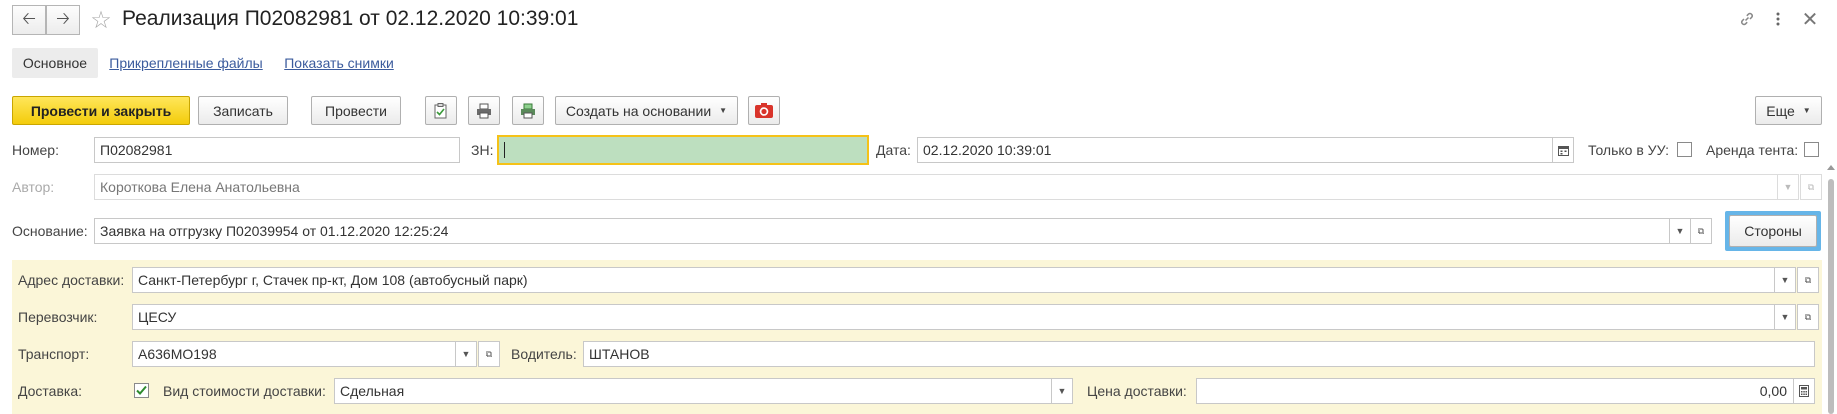  I want to click on tent-rent-checkbox, so click(1811, 149).